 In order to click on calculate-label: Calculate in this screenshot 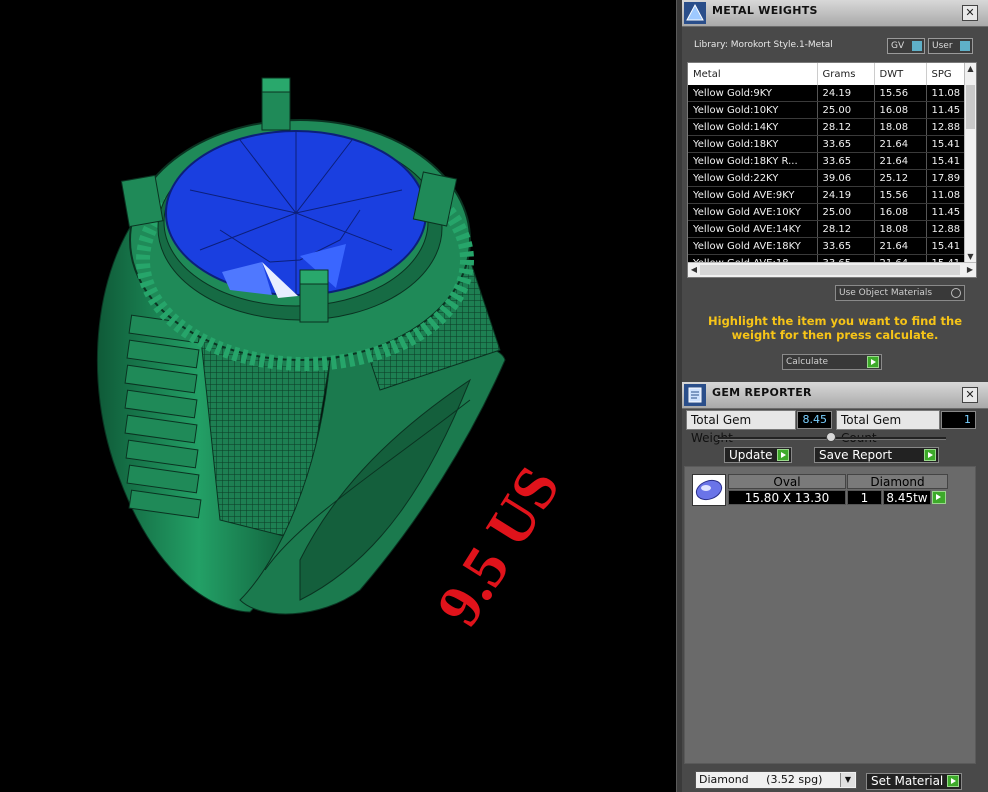, I will do `click(807, 362)`.